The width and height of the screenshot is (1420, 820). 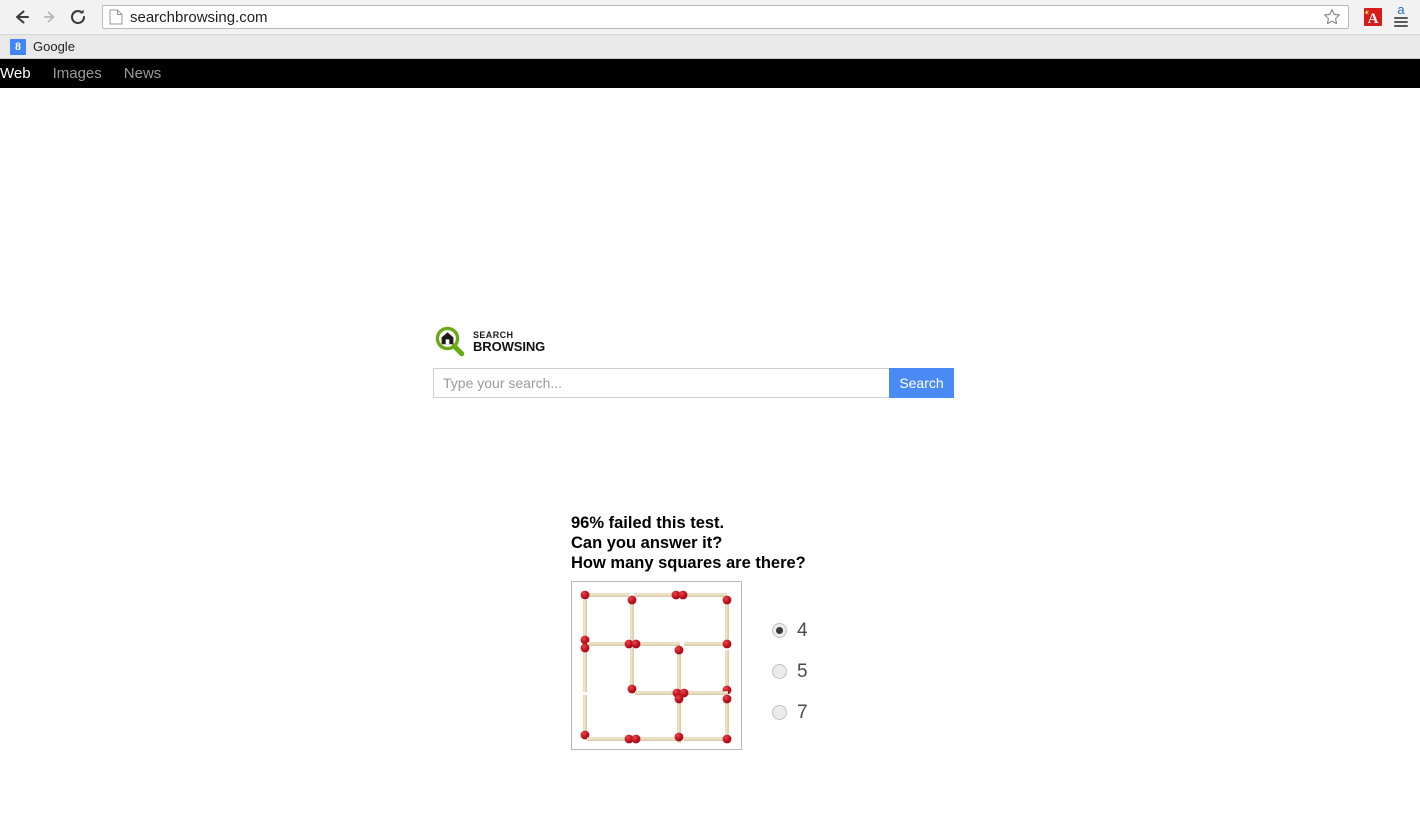 I want to click on browser-toolbar: searchbrowsing.com A a, so click(x=710, y=17).